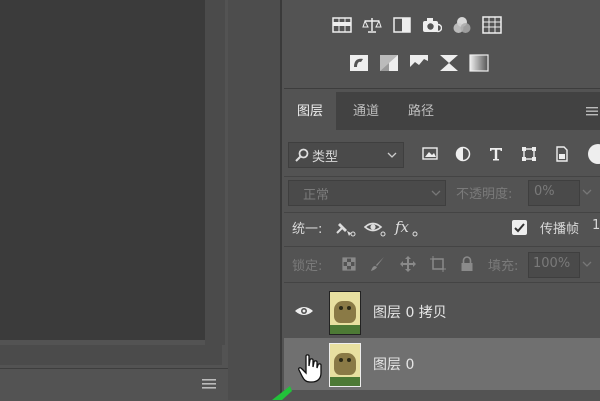  Describe the element at coordinates (442, 44) in the screenshot. I see `adjustments-panel` at that location.